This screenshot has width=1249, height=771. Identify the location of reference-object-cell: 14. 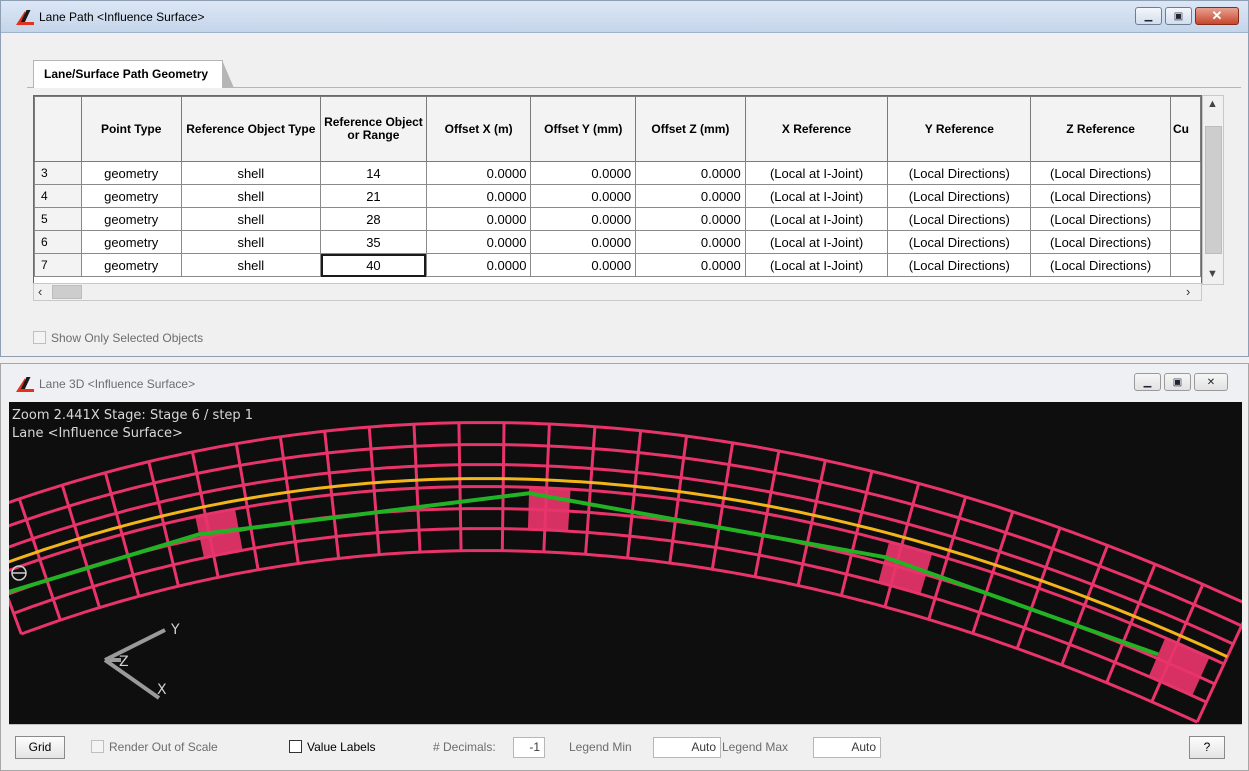
(373, 173).